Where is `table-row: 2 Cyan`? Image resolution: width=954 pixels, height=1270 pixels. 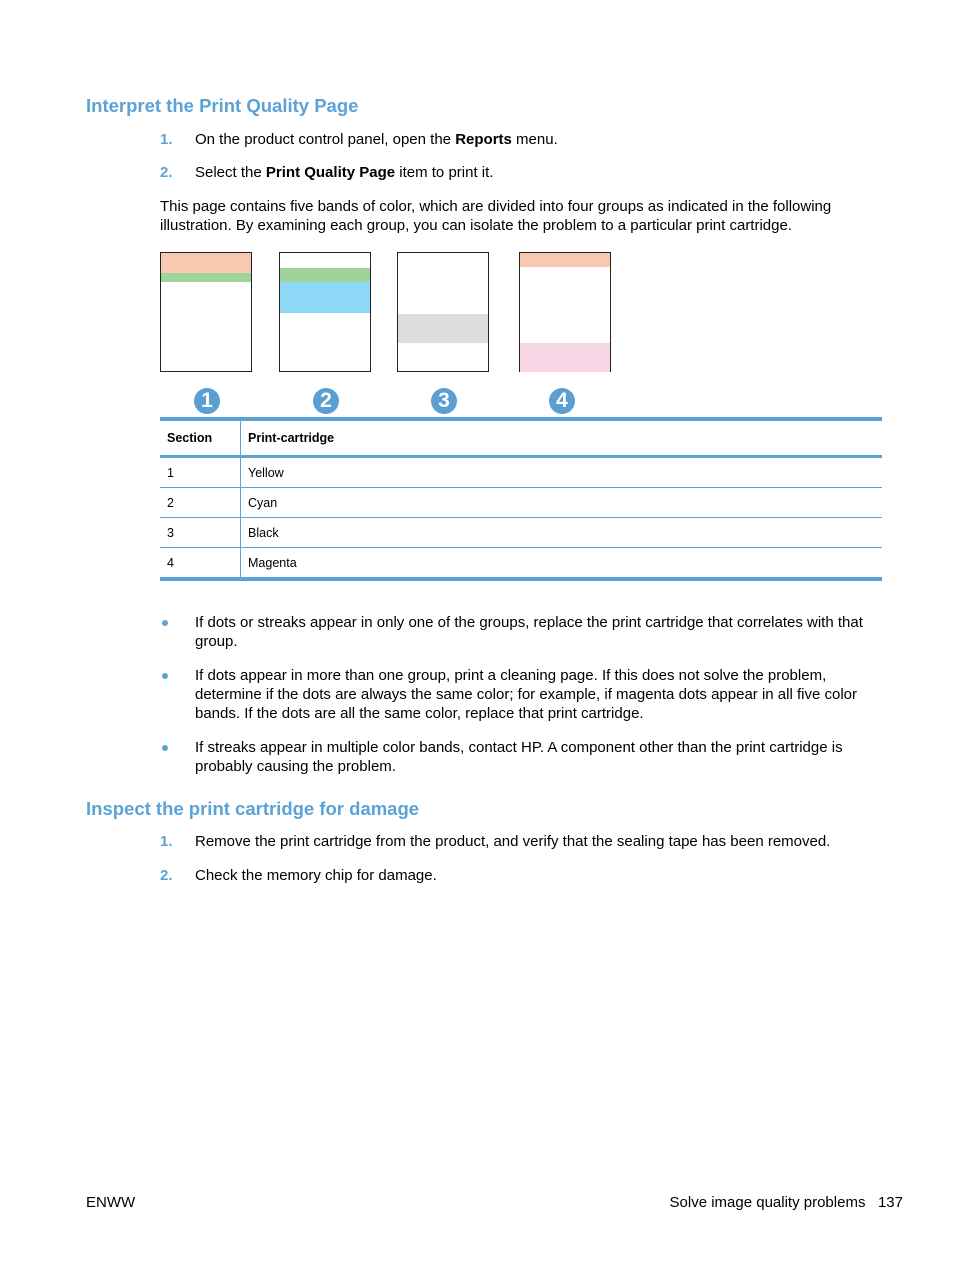
table-row: 2 Cyan is located at coordinates (521, 502).